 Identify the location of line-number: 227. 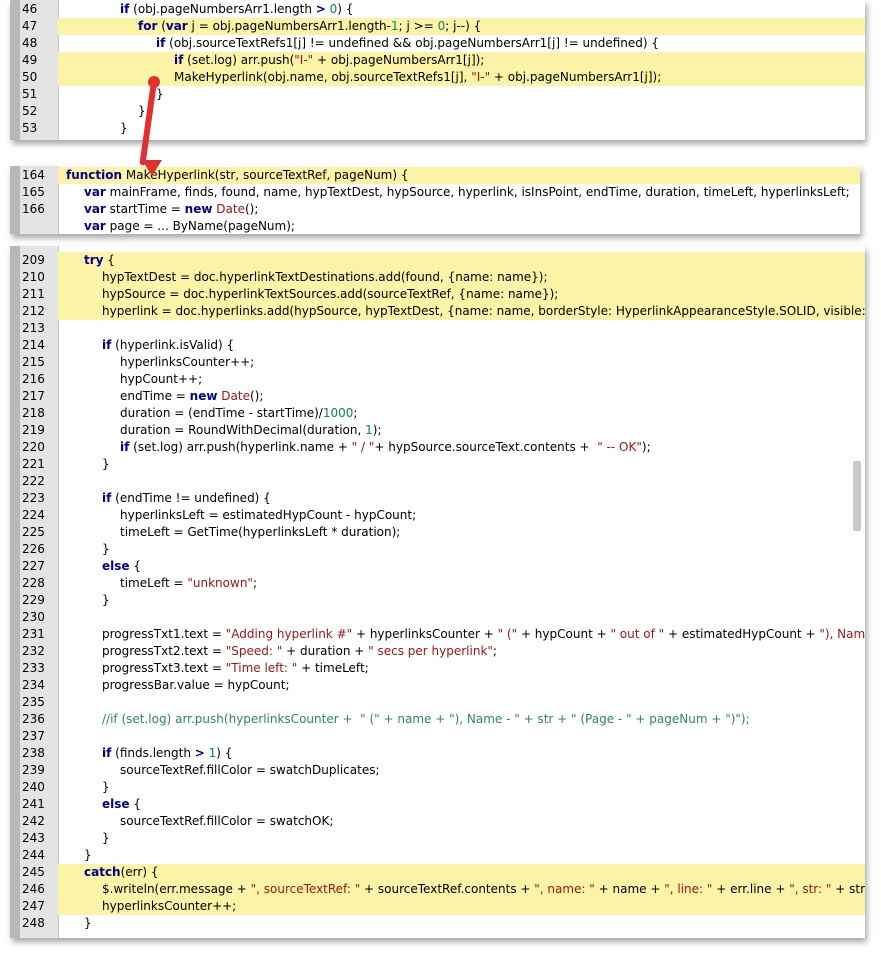
(33, 566).